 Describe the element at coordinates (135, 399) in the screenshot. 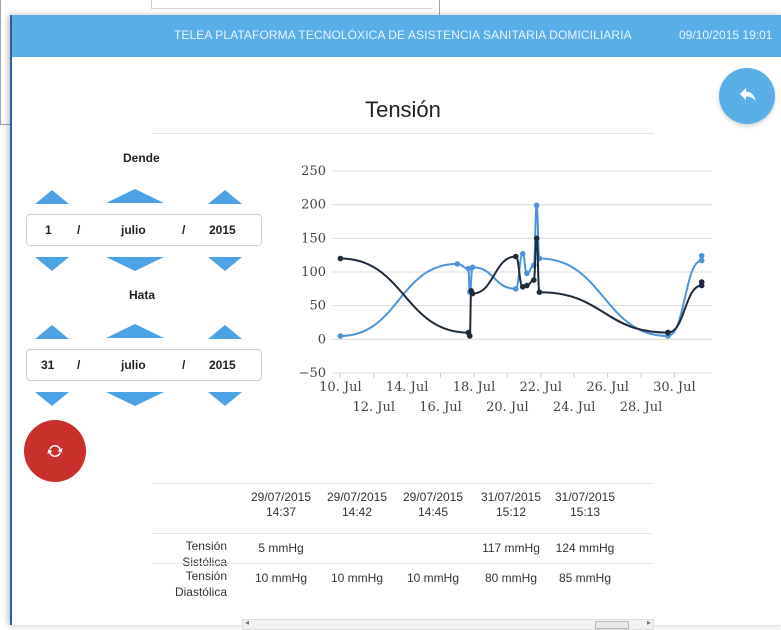

I see `to-month-decrement` at that location.